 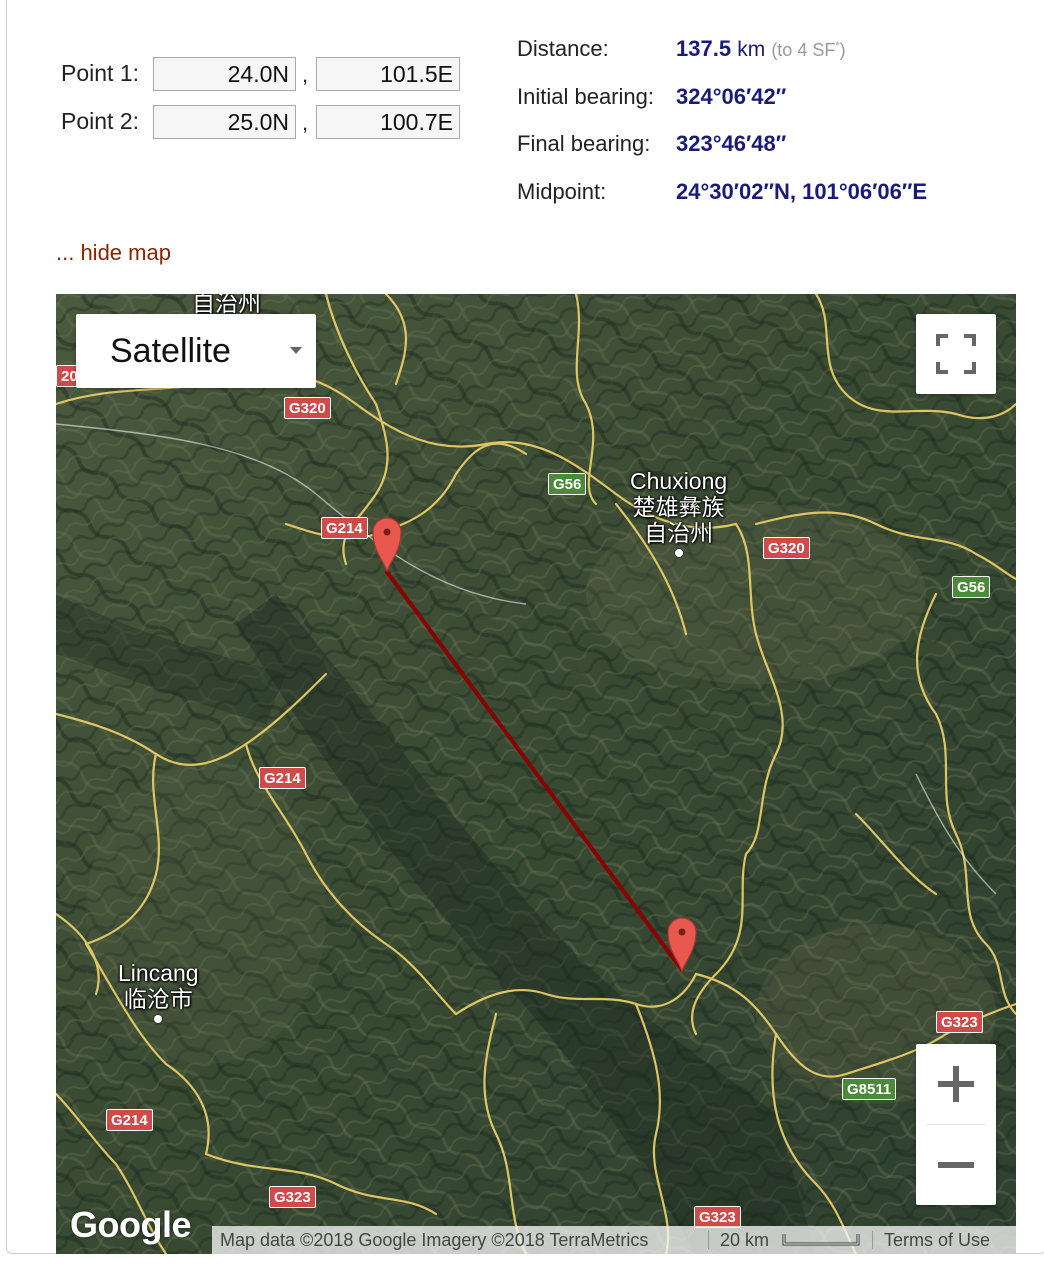 I want to click on scale-bar-icon, so click(x=821, y=1240).